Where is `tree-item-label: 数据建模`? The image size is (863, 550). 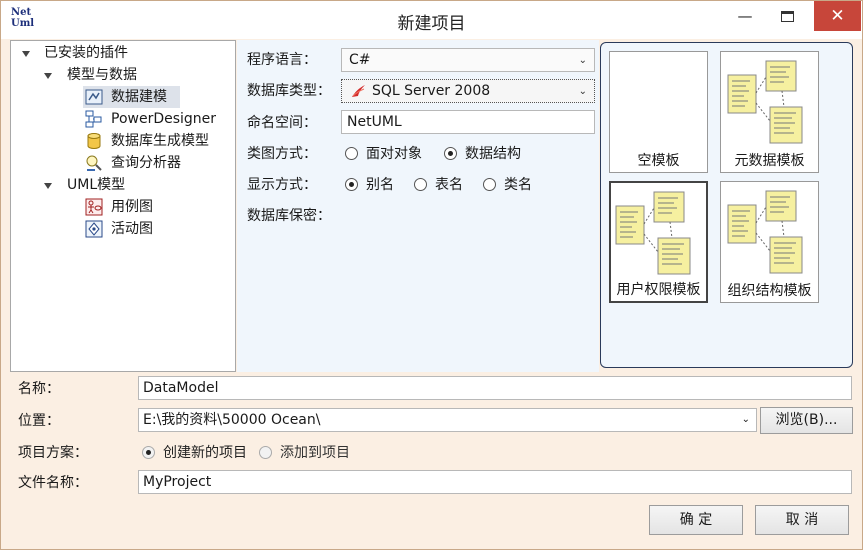
tree-item-label: 数据建模 is located at coordinates (139, 97).